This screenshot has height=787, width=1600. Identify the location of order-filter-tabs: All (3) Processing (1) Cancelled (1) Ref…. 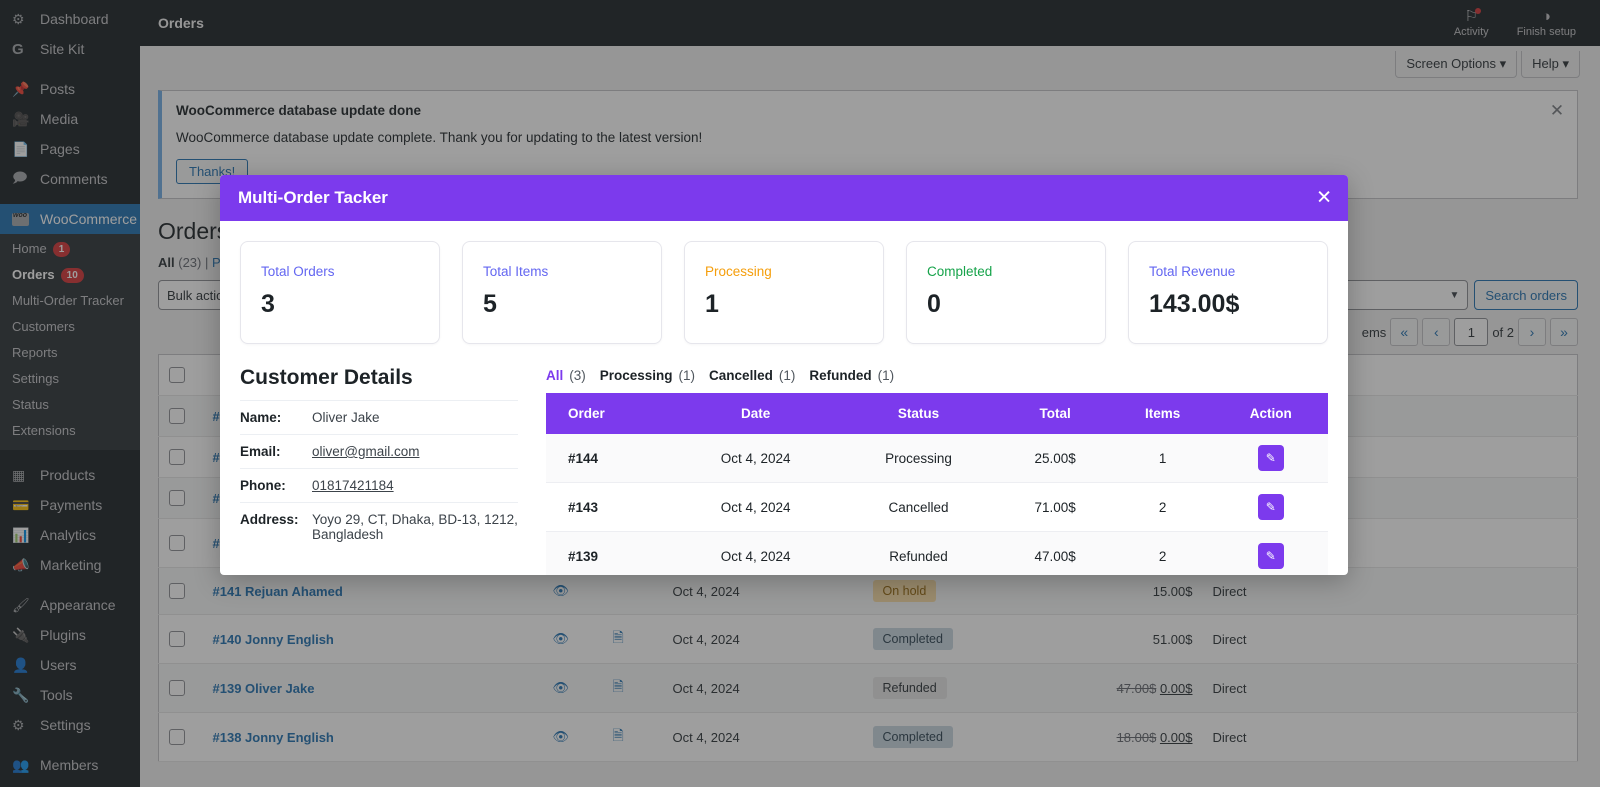
(937, 379).